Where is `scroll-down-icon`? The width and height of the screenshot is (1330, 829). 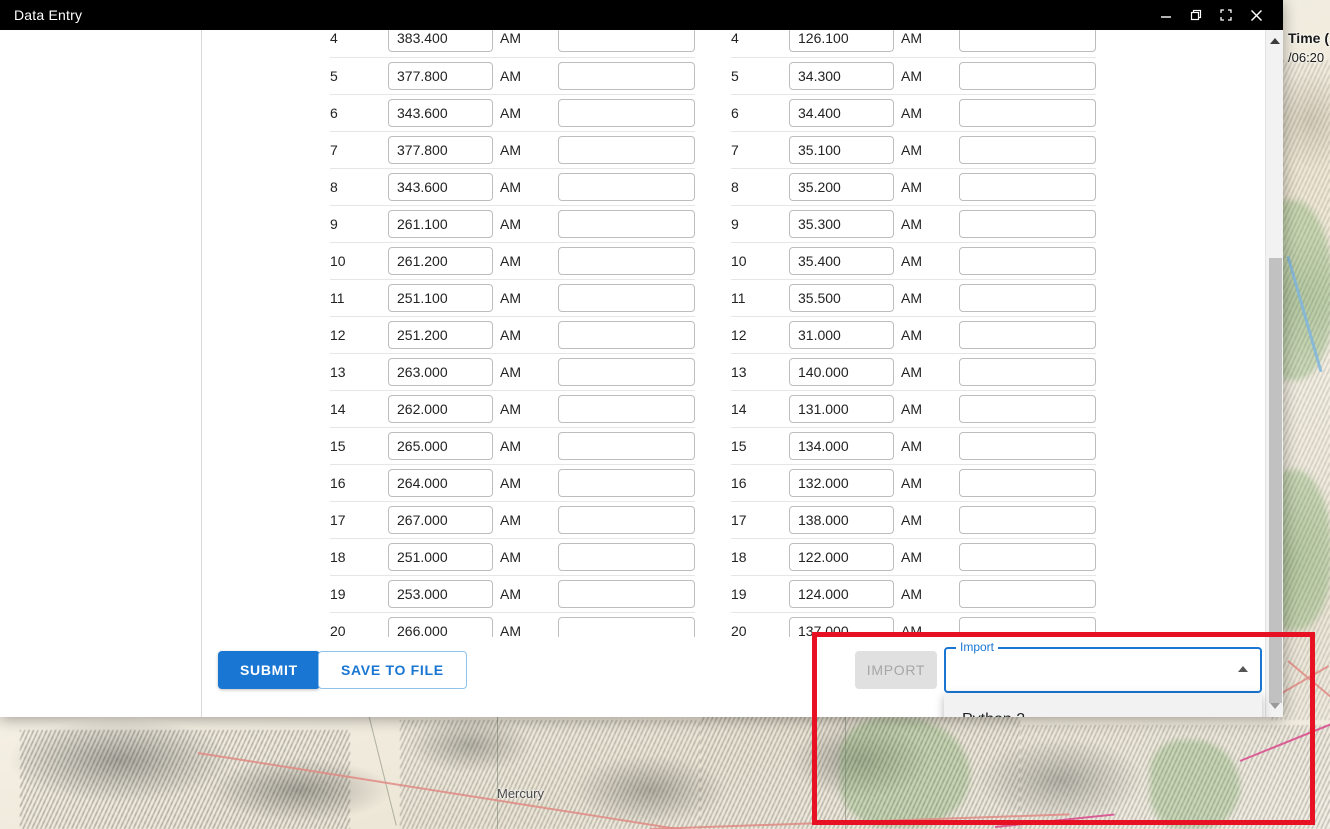 scroll-down-icon is located at coordinates (1275, 706).